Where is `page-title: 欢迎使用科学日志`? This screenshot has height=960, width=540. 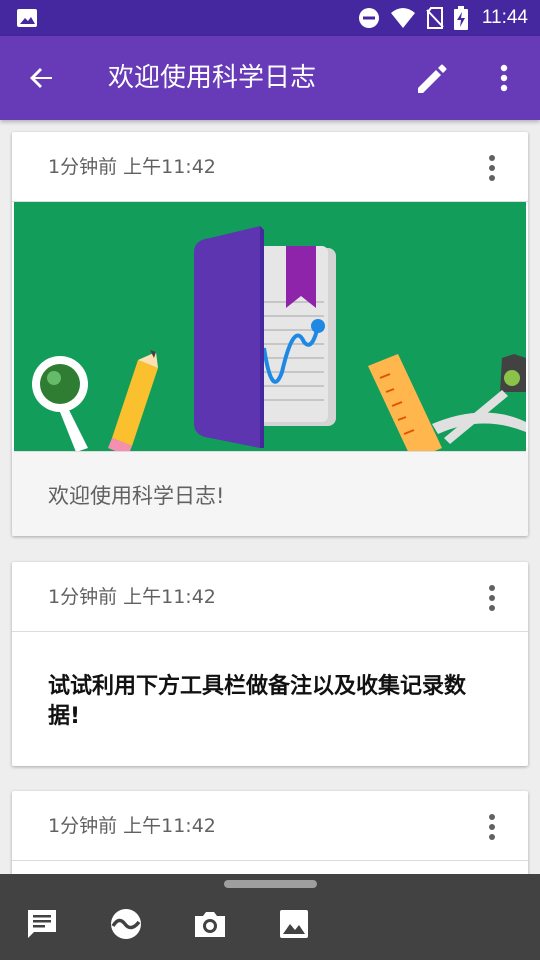 page-title: 欢迎使用科学日志 is located at coordinates (212, 78).